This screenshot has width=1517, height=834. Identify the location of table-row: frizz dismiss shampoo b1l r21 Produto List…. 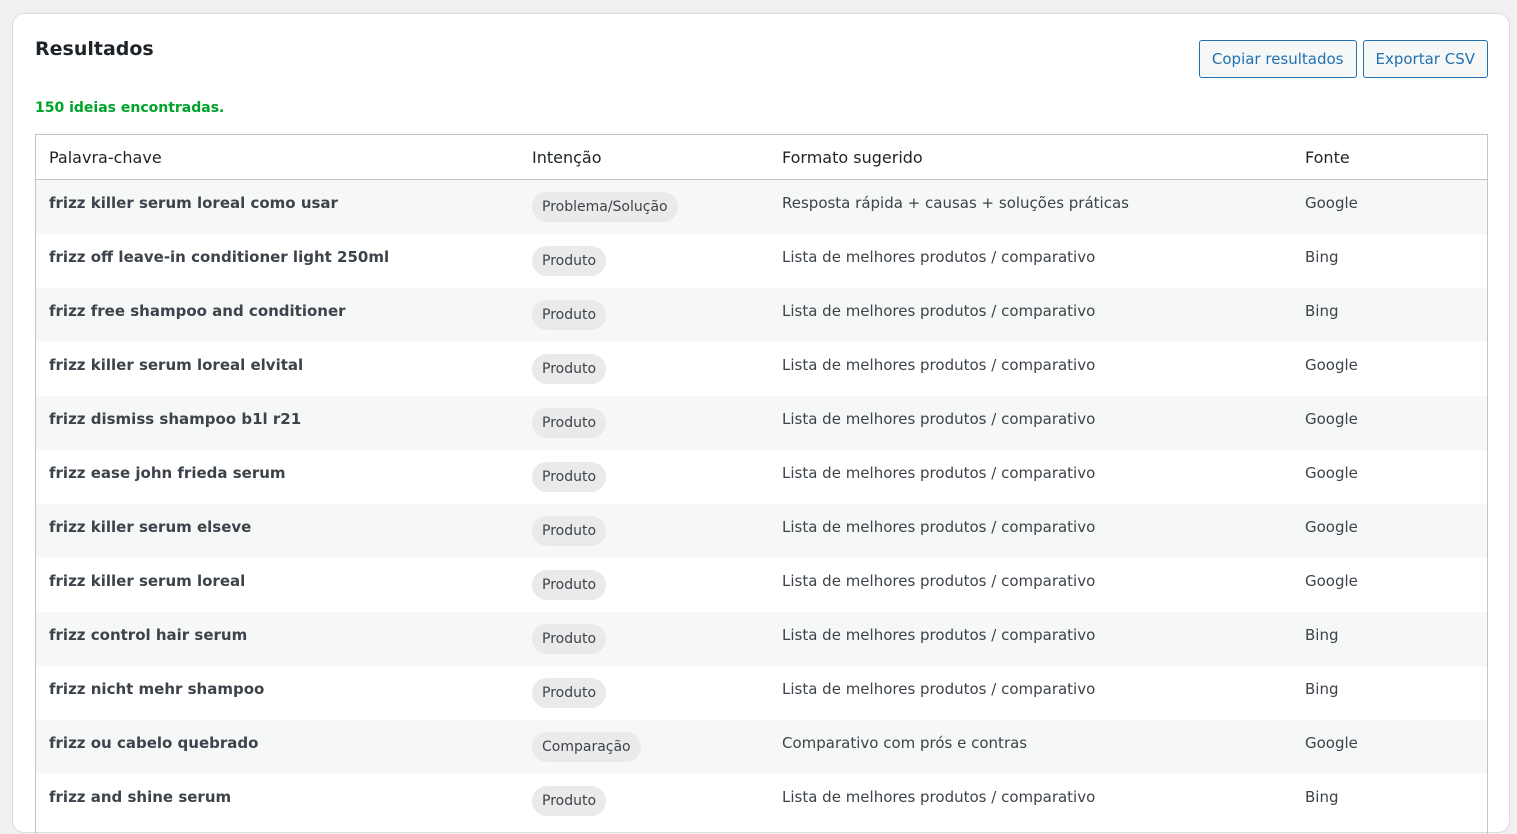
(761, 422).